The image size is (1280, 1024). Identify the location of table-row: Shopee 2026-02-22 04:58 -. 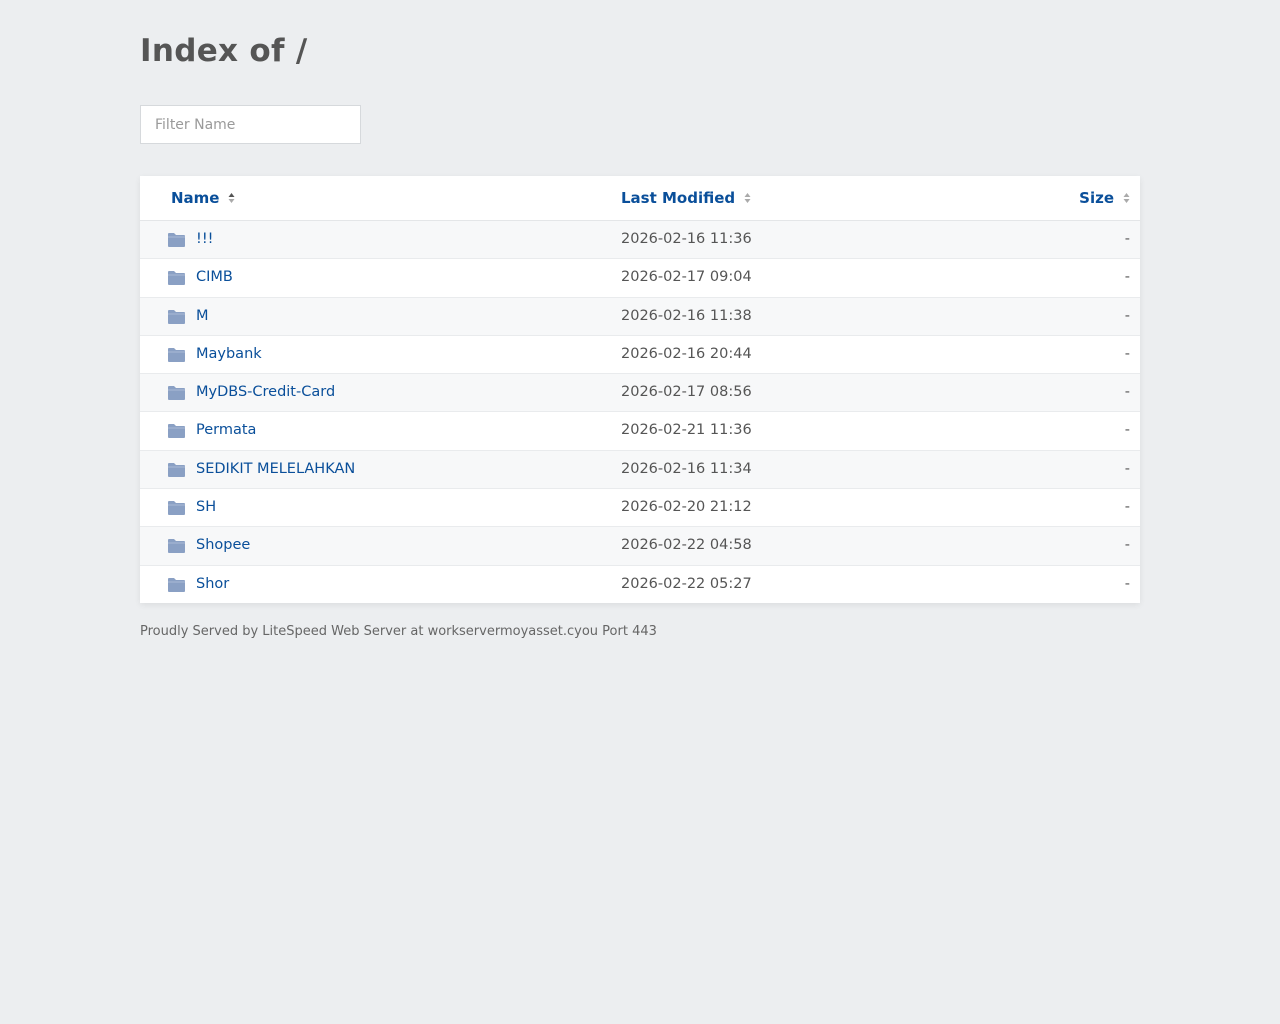
(640, 546).